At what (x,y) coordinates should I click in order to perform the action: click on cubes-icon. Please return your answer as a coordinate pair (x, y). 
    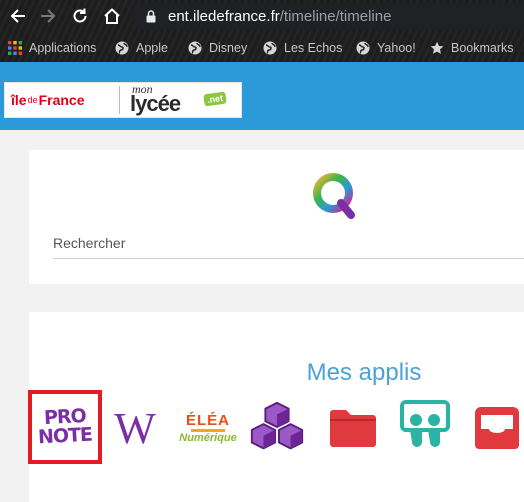
    Looking at the image, I should click on (277, 425).